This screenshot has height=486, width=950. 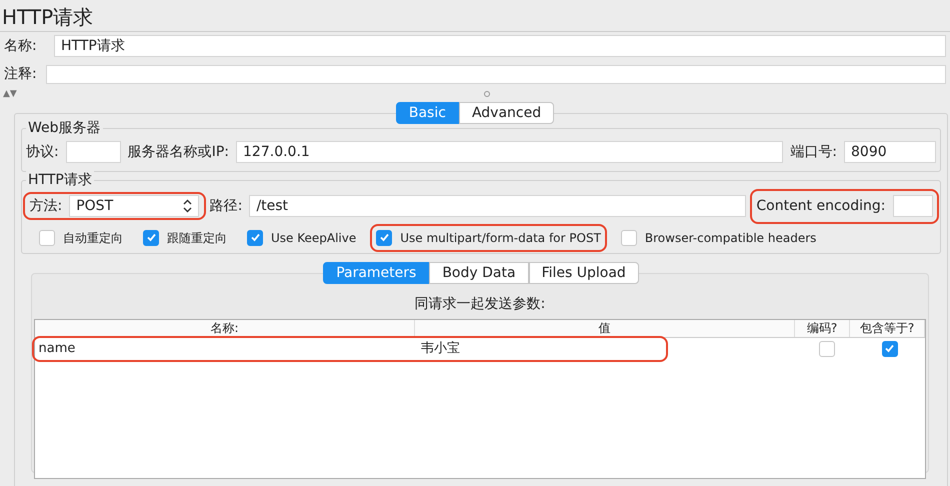 I want to click on column-header: 值, so click(x=605, y=328).